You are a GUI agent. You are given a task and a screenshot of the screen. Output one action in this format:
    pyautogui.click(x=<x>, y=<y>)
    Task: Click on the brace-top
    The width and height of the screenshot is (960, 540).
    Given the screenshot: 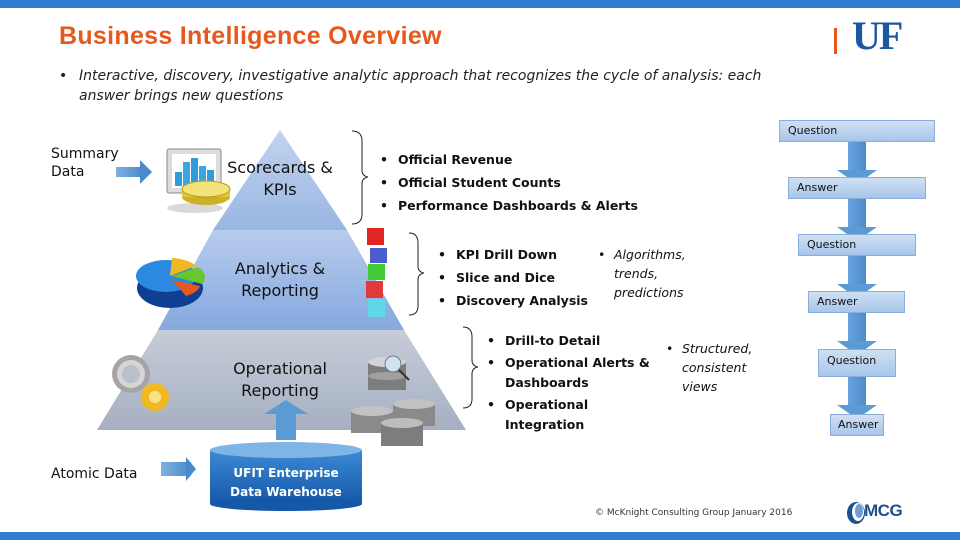 What is the action you would take?
    pyautogui.click(x=360, y=177)
    